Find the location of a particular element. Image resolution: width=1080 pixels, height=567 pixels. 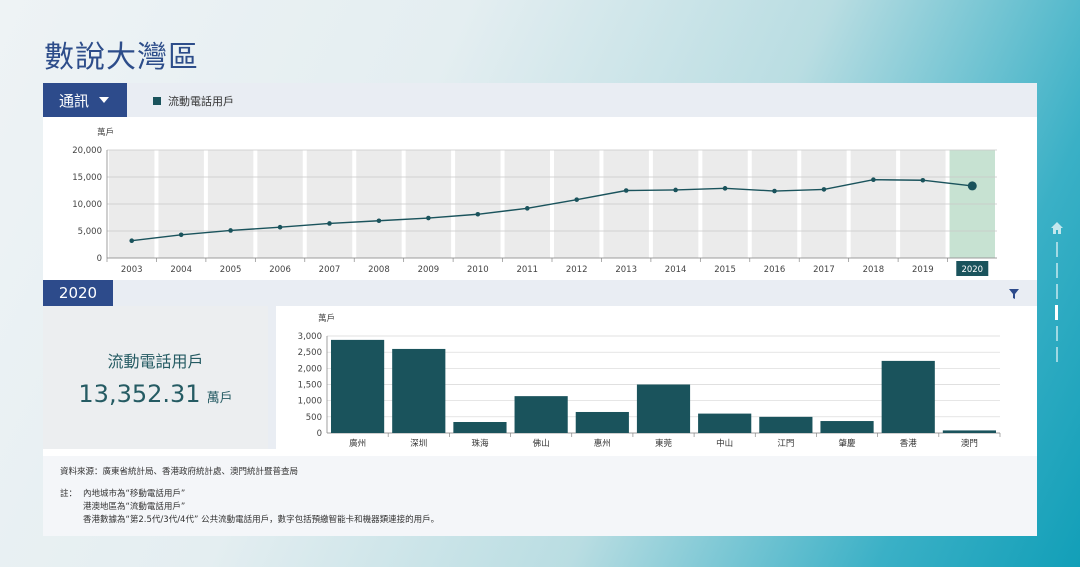

y-tick-label: 2,500 is located at coordinates (310, 353).